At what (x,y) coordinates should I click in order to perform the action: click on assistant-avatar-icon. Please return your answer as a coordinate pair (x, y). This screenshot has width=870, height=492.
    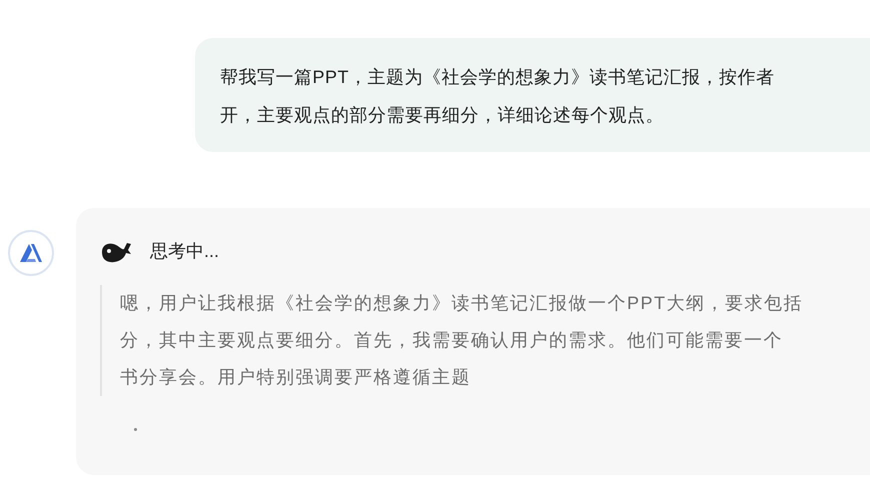
    Looking at the image, I should click on (31, 253).